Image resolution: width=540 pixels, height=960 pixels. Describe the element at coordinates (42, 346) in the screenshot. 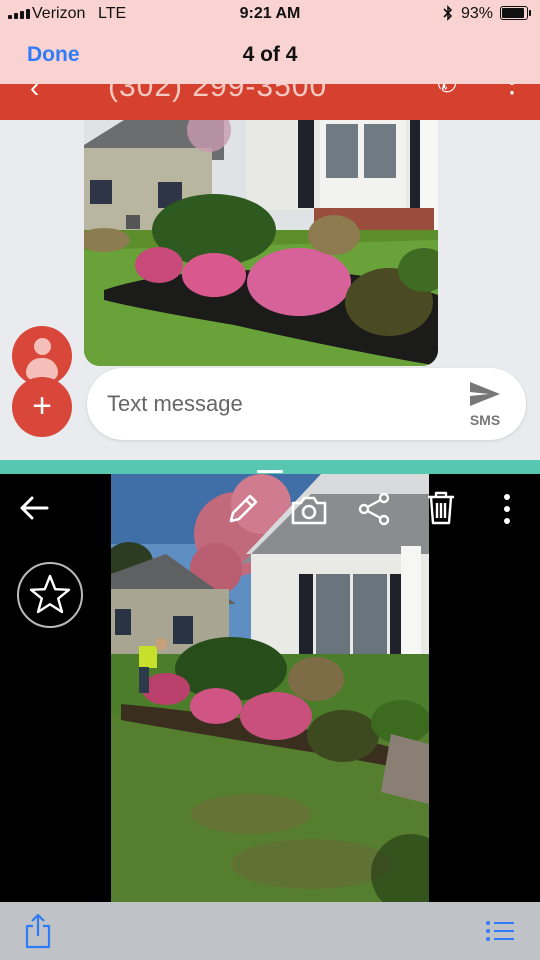

I see `person-icon-head` at that location.